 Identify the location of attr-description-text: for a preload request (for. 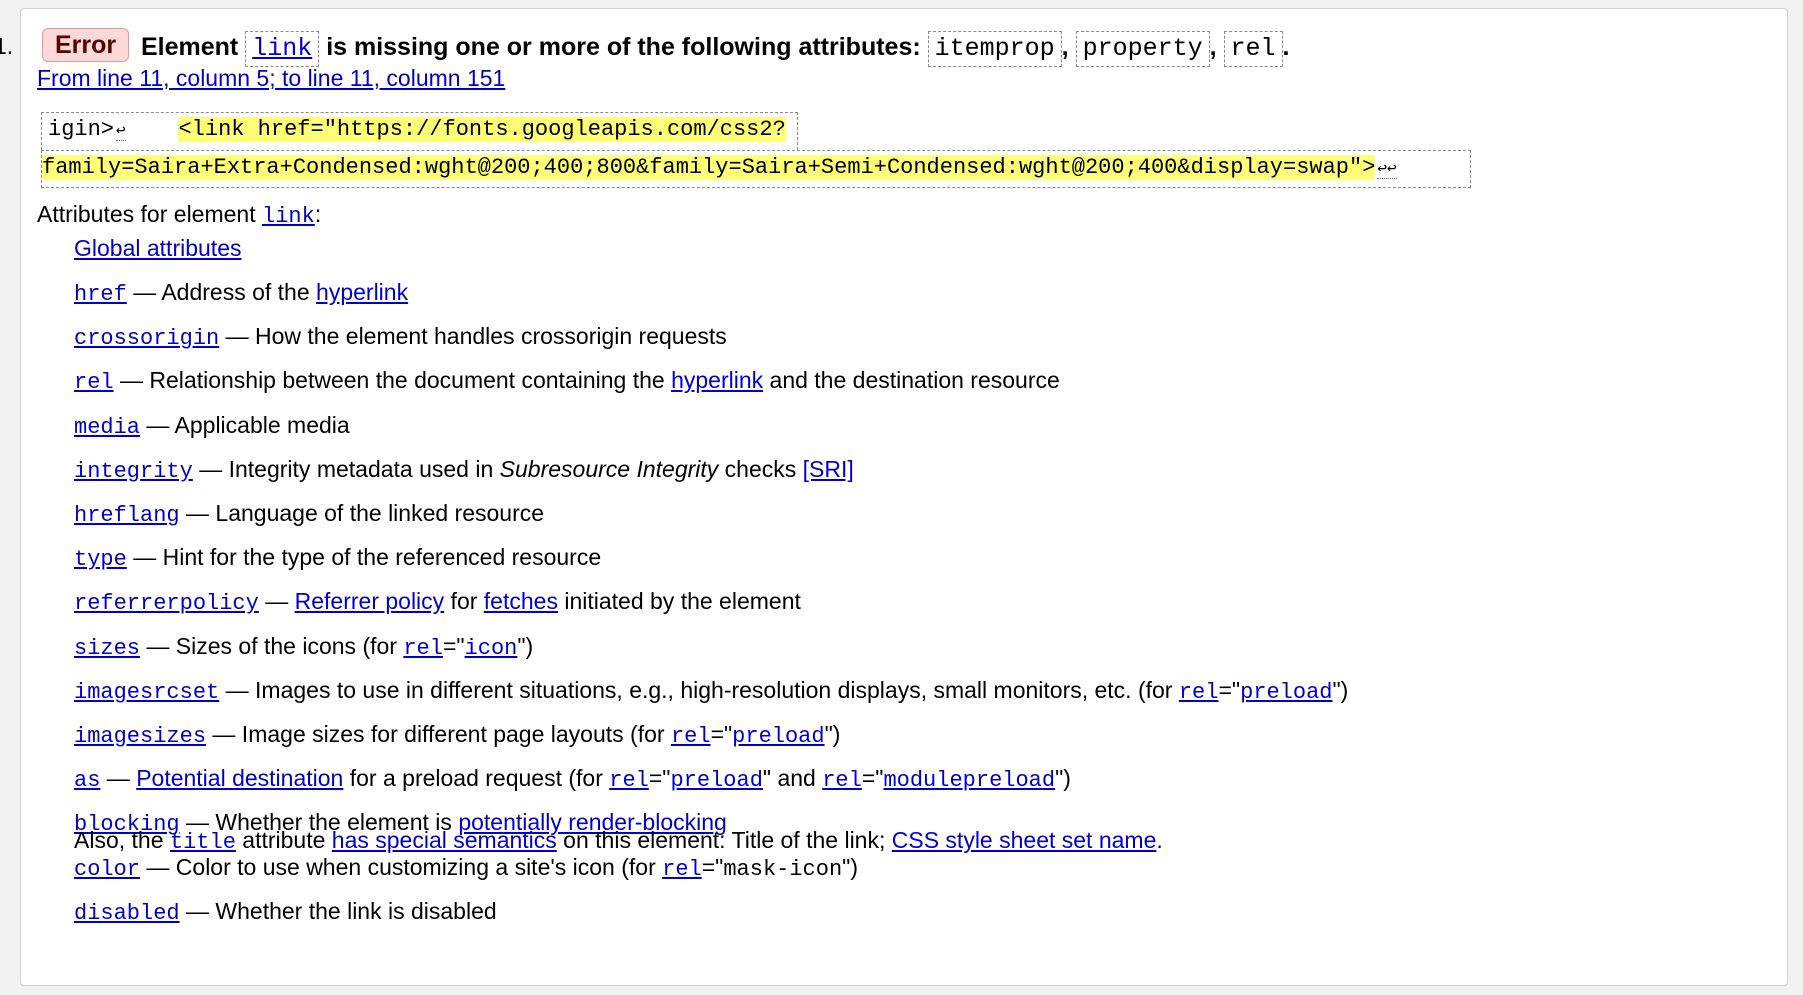
(476, 778).